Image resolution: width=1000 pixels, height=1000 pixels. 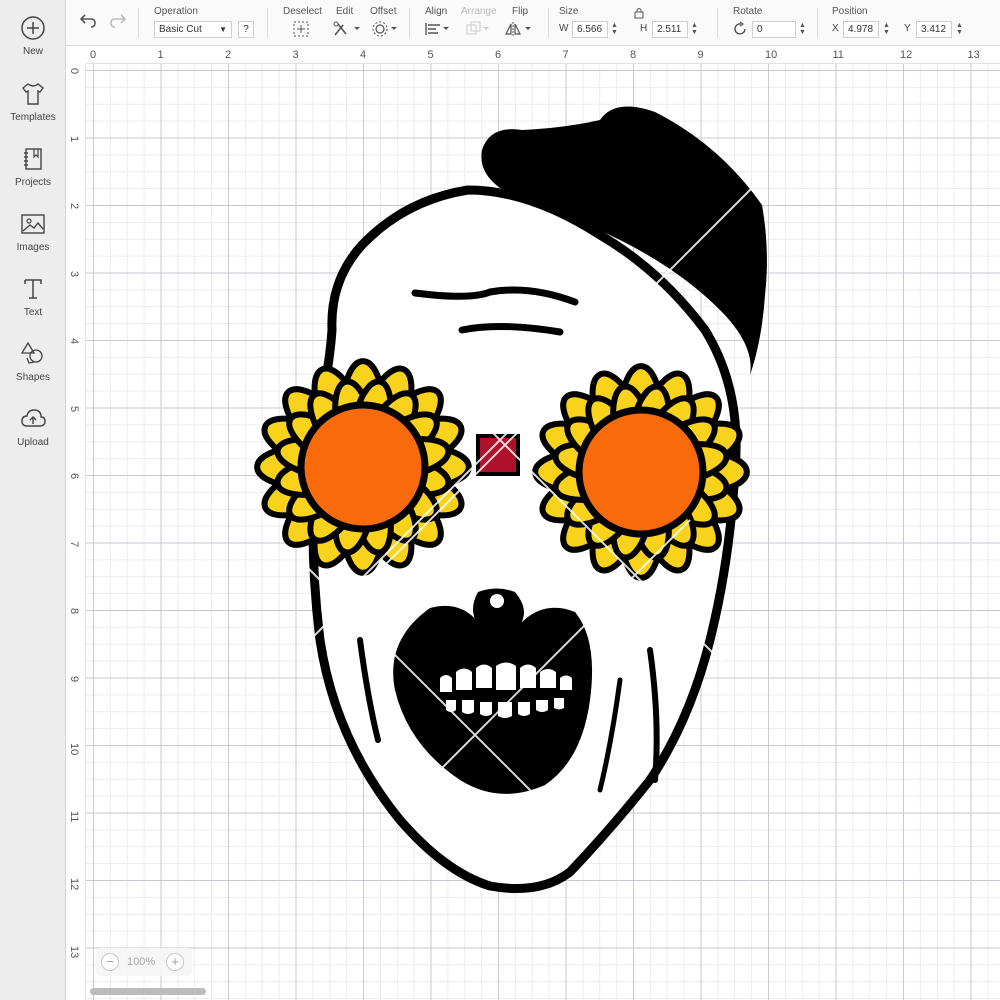 I want to click on sidebar-item-label: Projects, so click(x=33, y=182).